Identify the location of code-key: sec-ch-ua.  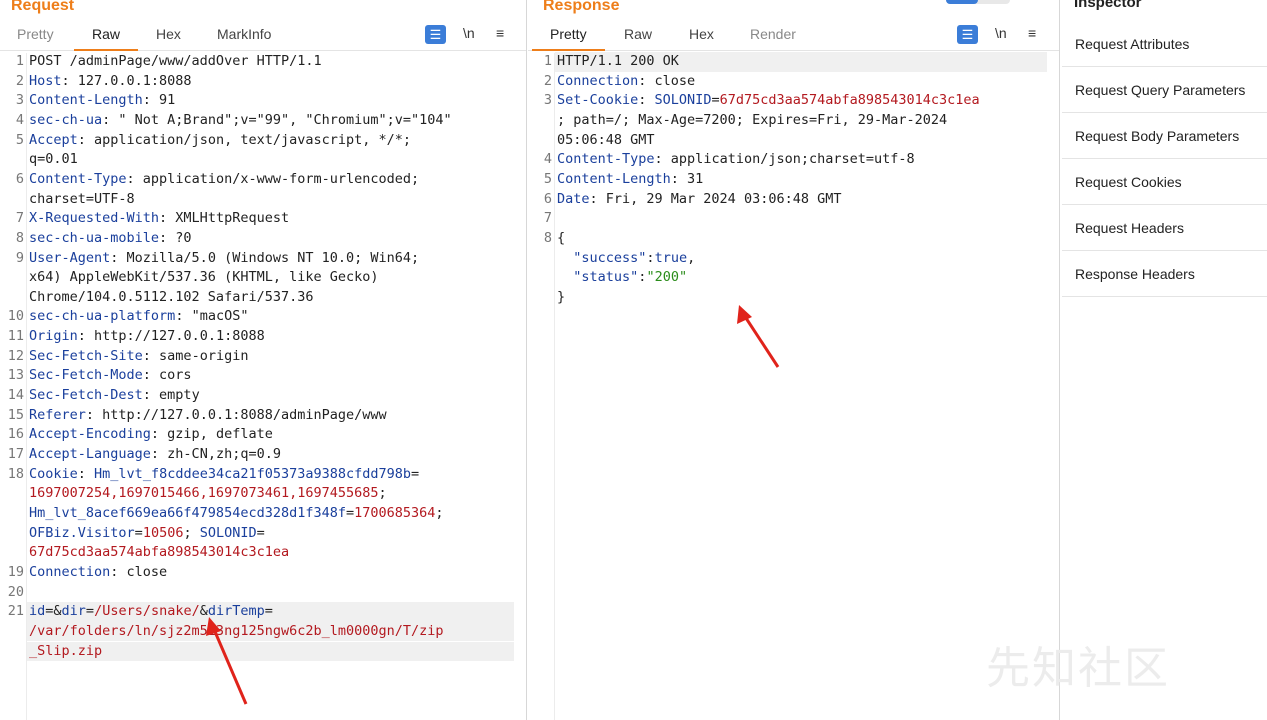
(66, 119).